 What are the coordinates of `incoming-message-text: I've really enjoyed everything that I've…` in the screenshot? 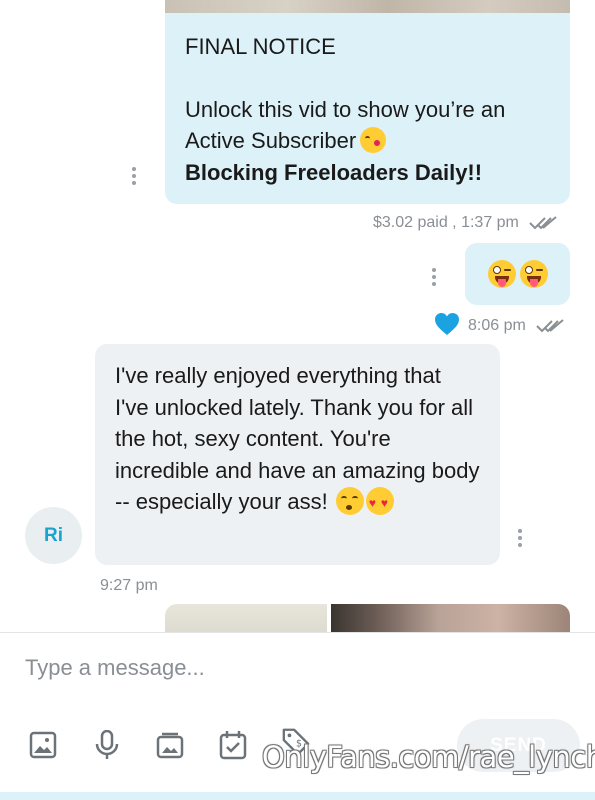 It's located at (297, 438).